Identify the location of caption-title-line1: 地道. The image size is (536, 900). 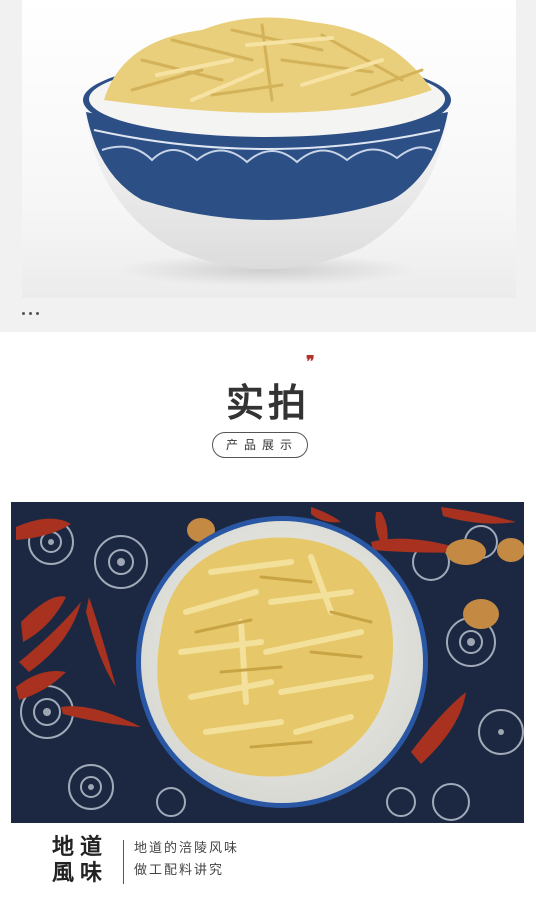
(80, 847).